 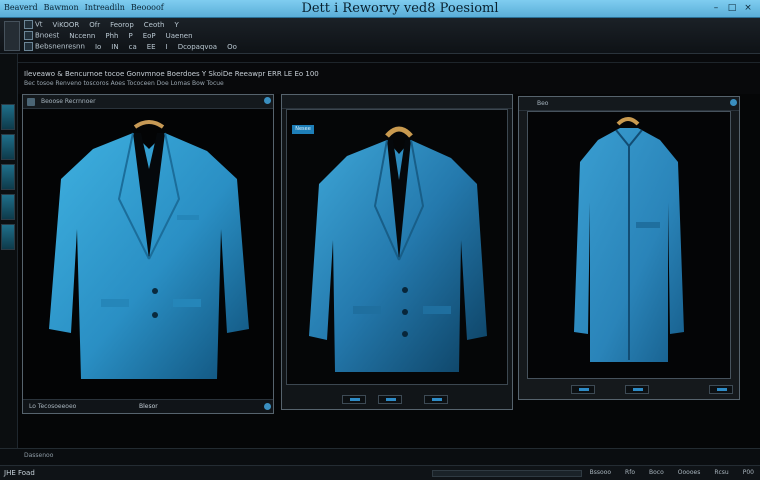 I want to click on toolbar-item: Feorop, so click(x=122, y=25).